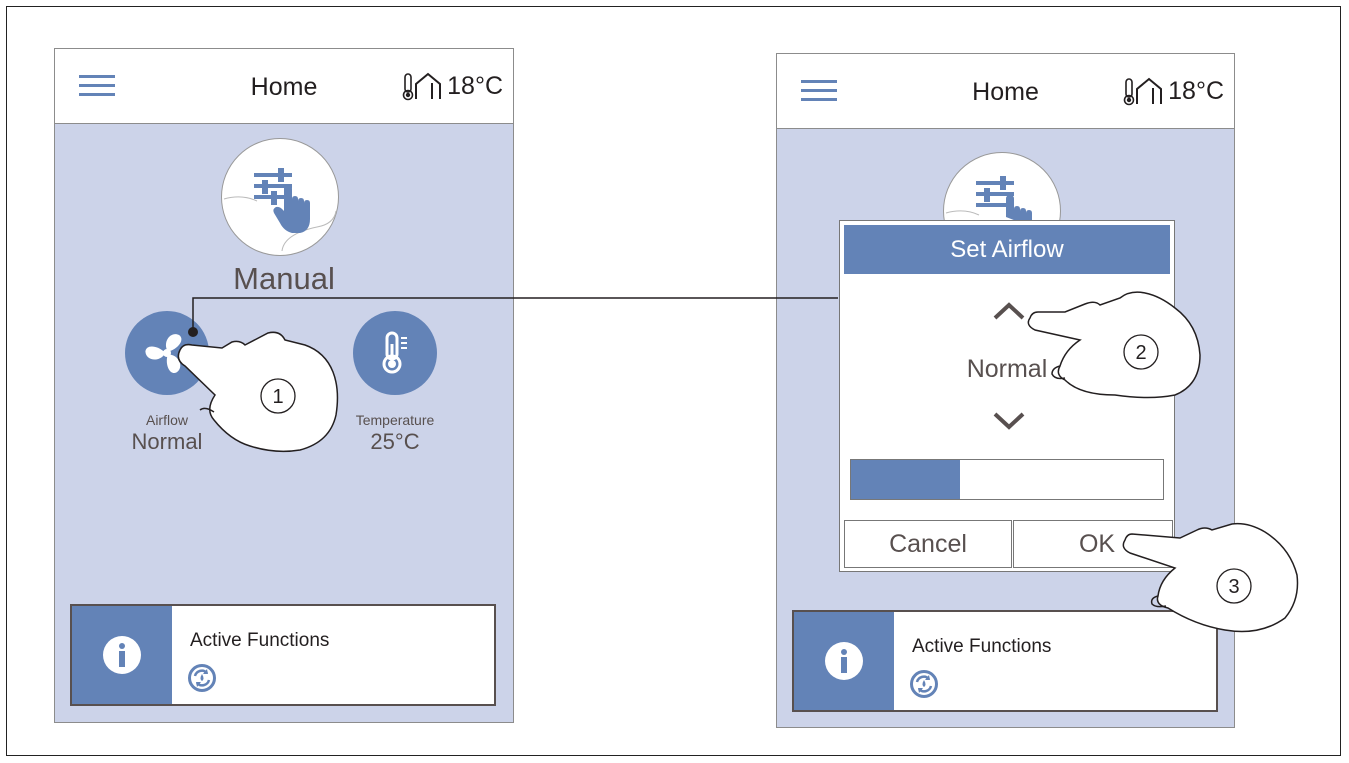 This screenshot has height=763, width=1349. I want to click on connector-line, so click(515, 314).